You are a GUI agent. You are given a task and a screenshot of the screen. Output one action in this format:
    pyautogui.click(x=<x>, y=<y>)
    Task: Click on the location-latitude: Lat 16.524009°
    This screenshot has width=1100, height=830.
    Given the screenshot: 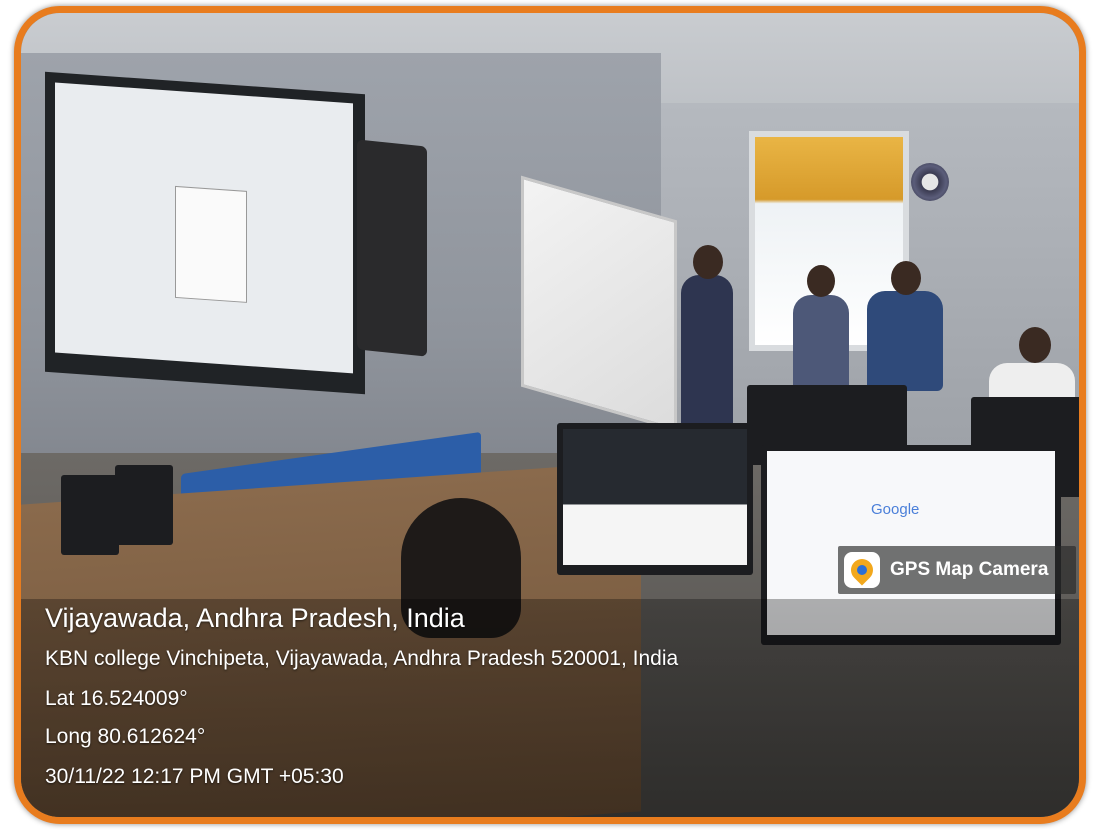 What is the action you would take?
    pyautogui.click(x=116, y=698)
    